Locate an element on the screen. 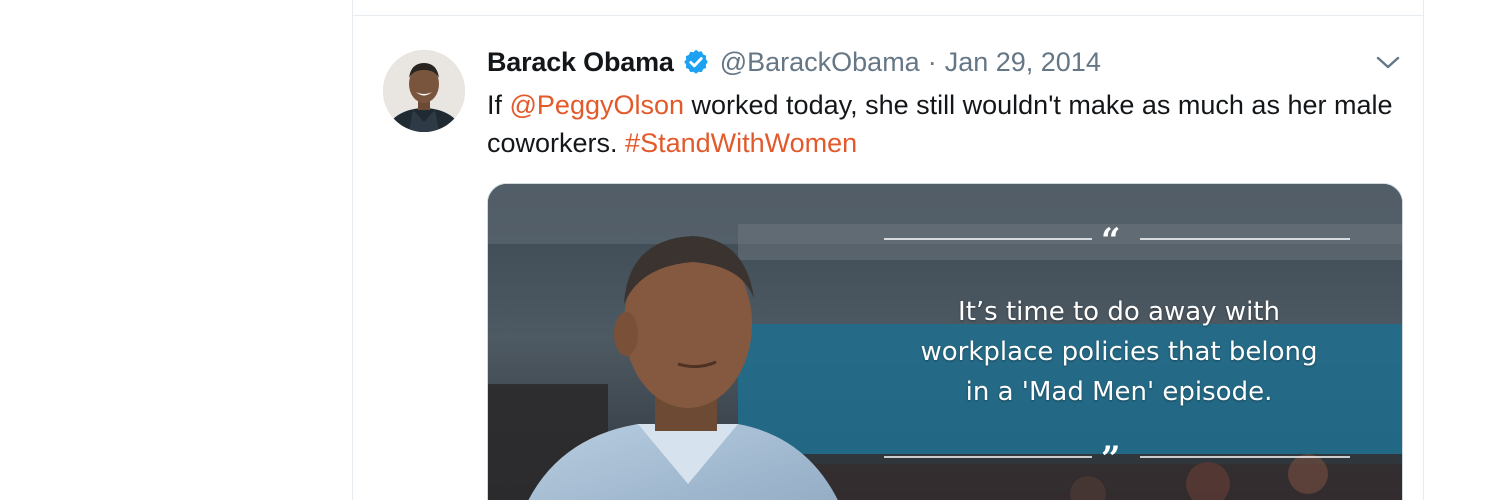  quote-rule-right-bottom is located at coordinates (1245, 457).